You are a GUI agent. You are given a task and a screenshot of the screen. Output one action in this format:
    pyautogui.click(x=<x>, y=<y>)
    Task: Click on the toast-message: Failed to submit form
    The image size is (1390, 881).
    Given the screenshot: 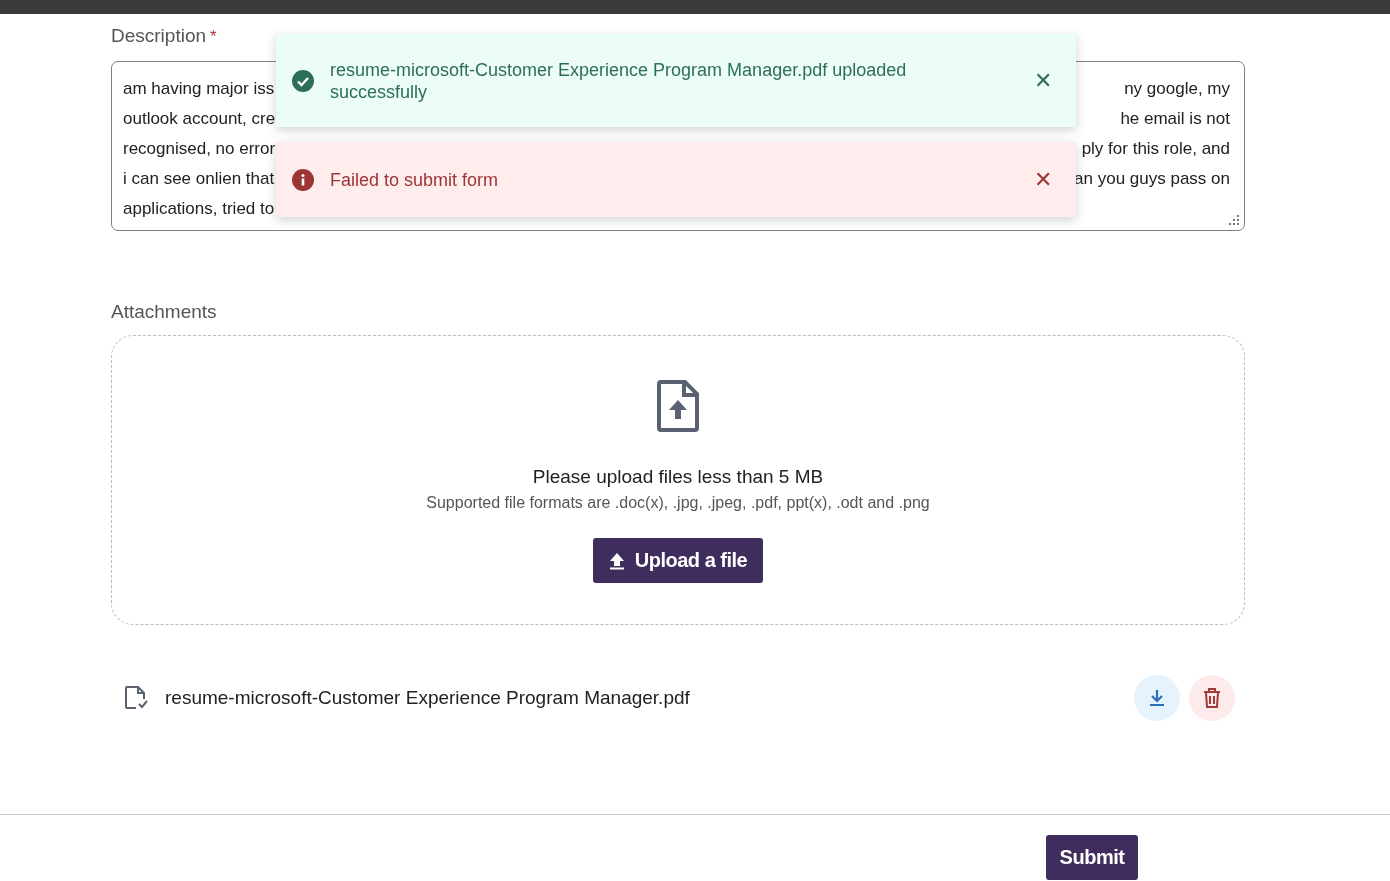 What is the action you would take?
    pyautogui.click(x=415, y=179)
    